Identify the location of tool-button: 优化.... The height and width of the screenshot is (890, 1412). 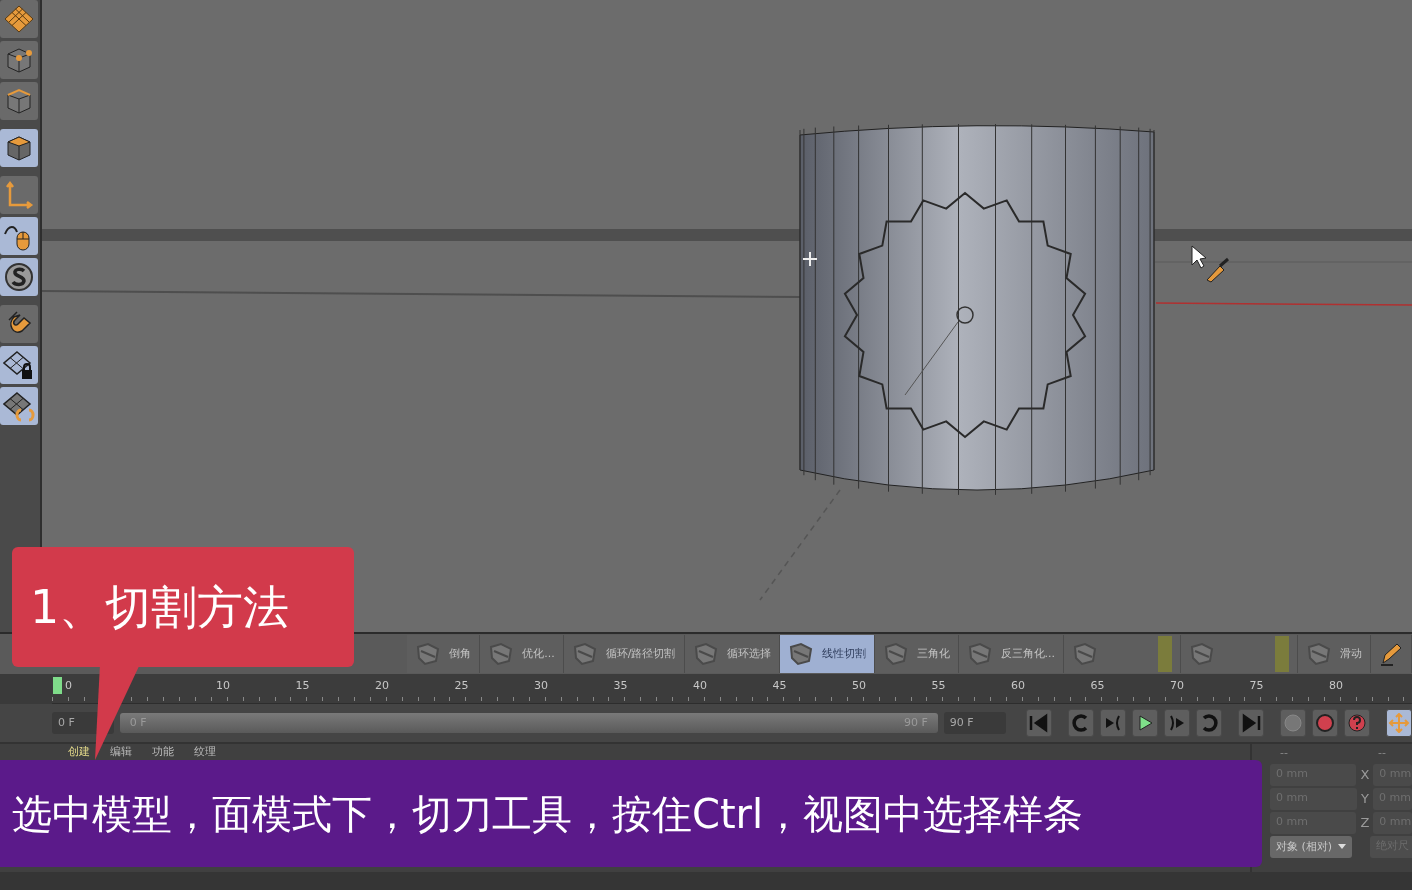
(522, 654).